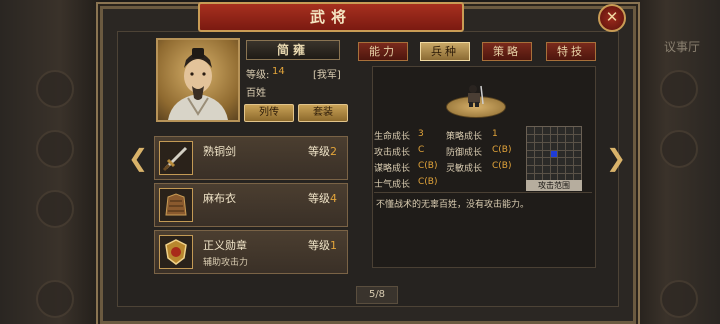 Image resolution: width=720 pixels, height=324 pixels. What do you see at coordinates (476, 96) in the screenshot?
I see `civilian-unit-icon` at bounding box center [476, 96].